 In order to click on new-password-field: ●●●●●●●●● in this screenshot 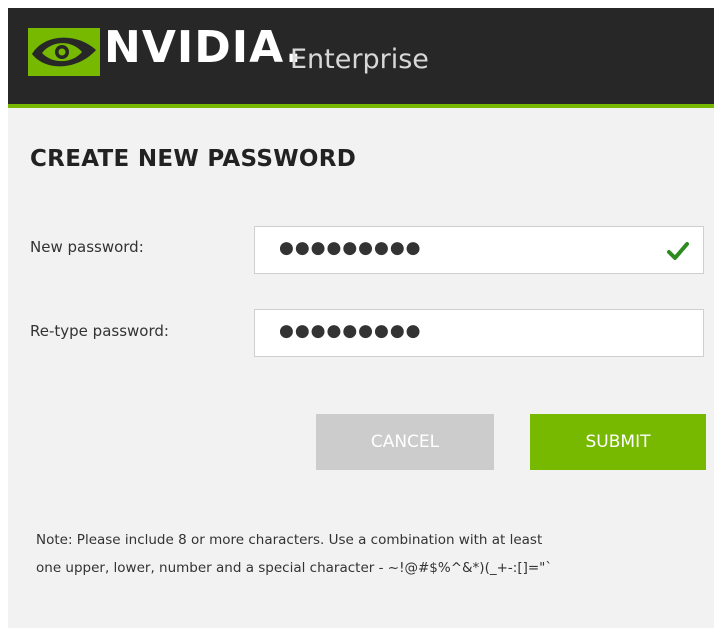, I will do `click(479, 250)`.